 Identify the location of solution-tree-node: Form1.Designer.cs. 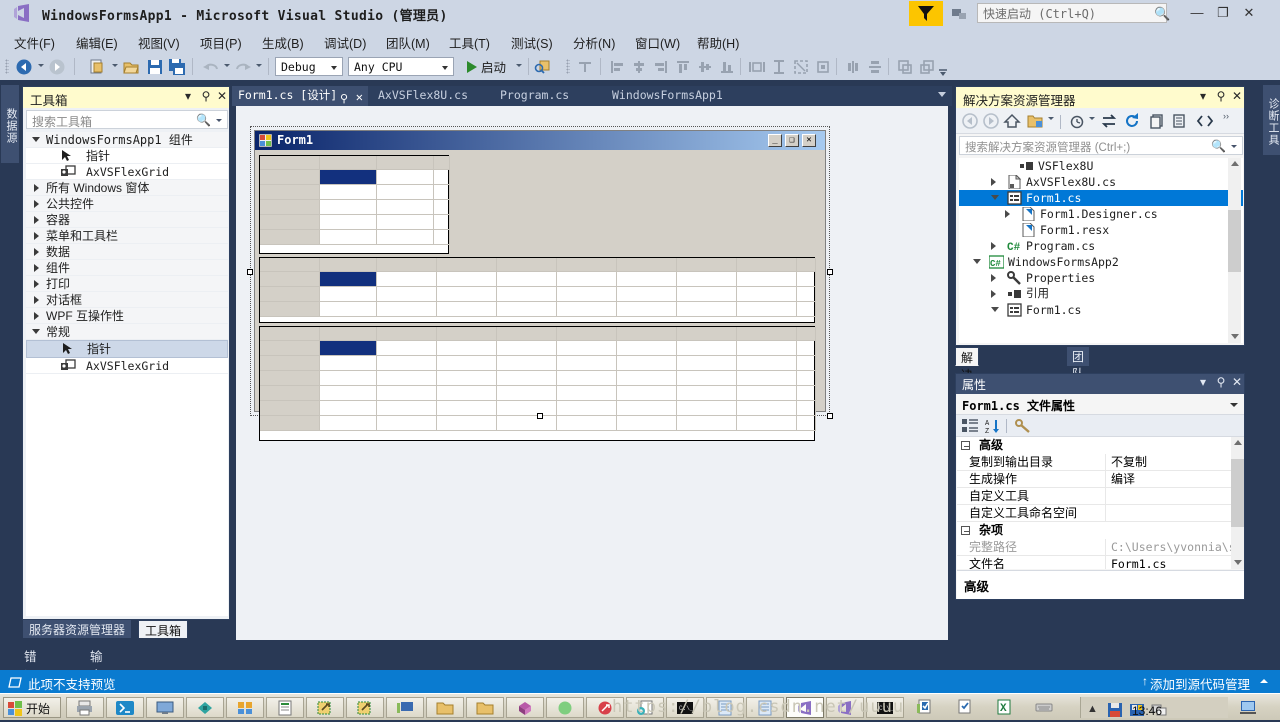
(1101, 214).